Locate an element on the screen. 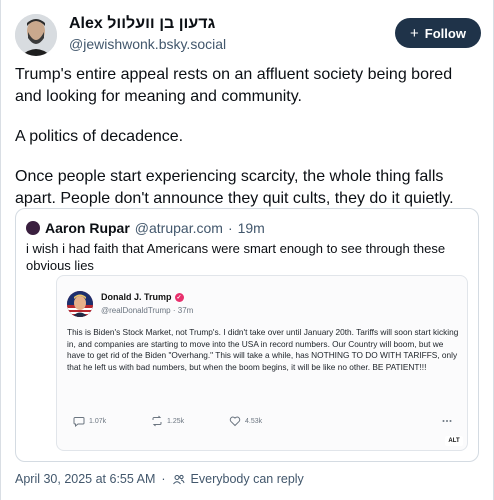  post-paragraph: A politics of decadence. is located at coordinates (99, 136).